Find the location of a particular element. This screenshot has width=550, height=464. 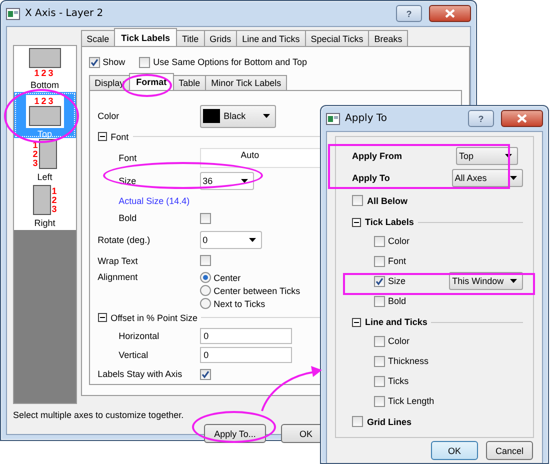

group-title: Font is located at coordinates (119, 137).